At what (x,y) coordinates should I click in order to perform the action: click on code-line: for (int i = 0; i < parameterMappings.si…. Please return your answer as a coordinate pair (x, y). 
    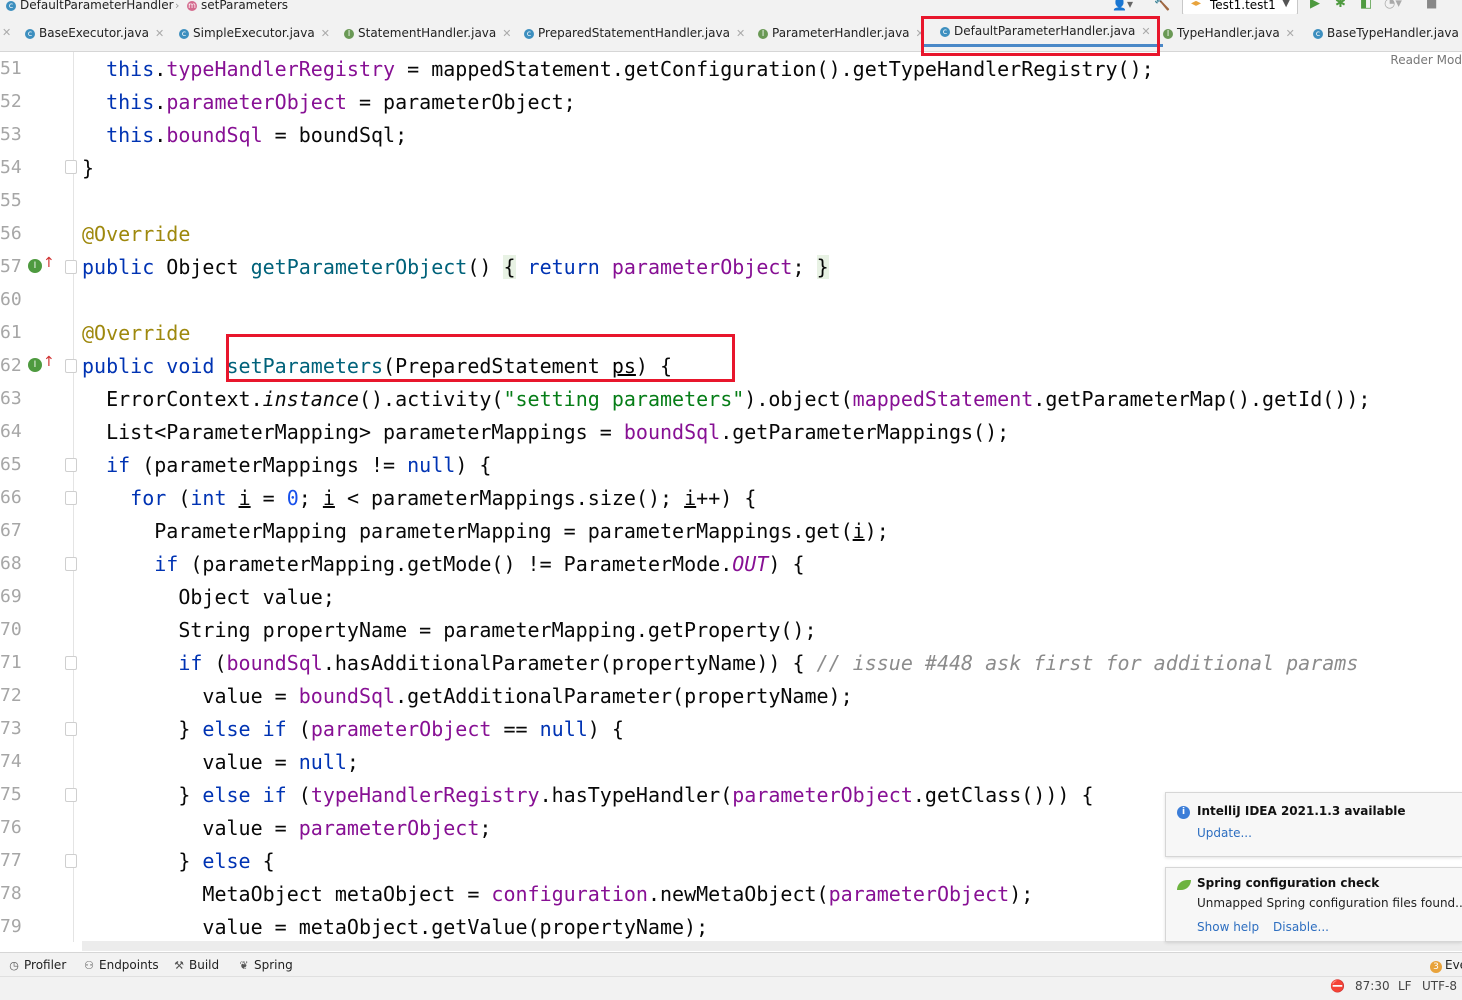
    Looking at the image, I should click on (419, 498).